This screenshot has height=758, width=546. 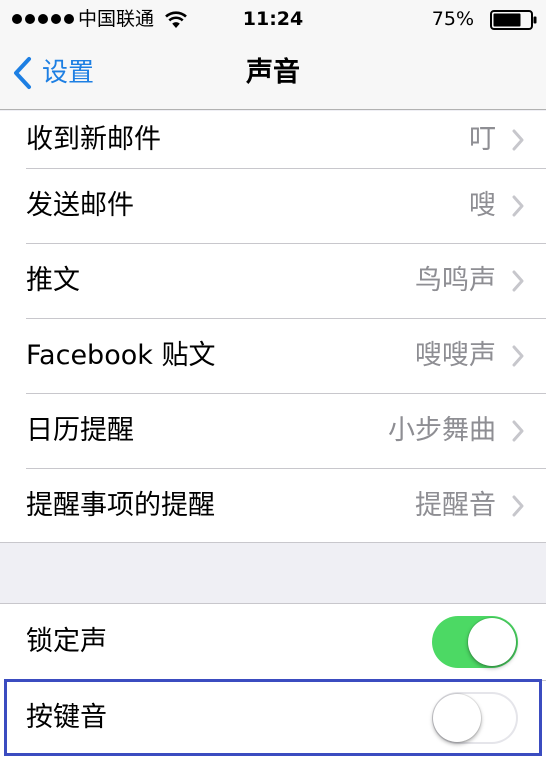 I want to click on list-item-facebook-post: Facebook 贴文 嗖嗖声, so click(x=273, y=355).